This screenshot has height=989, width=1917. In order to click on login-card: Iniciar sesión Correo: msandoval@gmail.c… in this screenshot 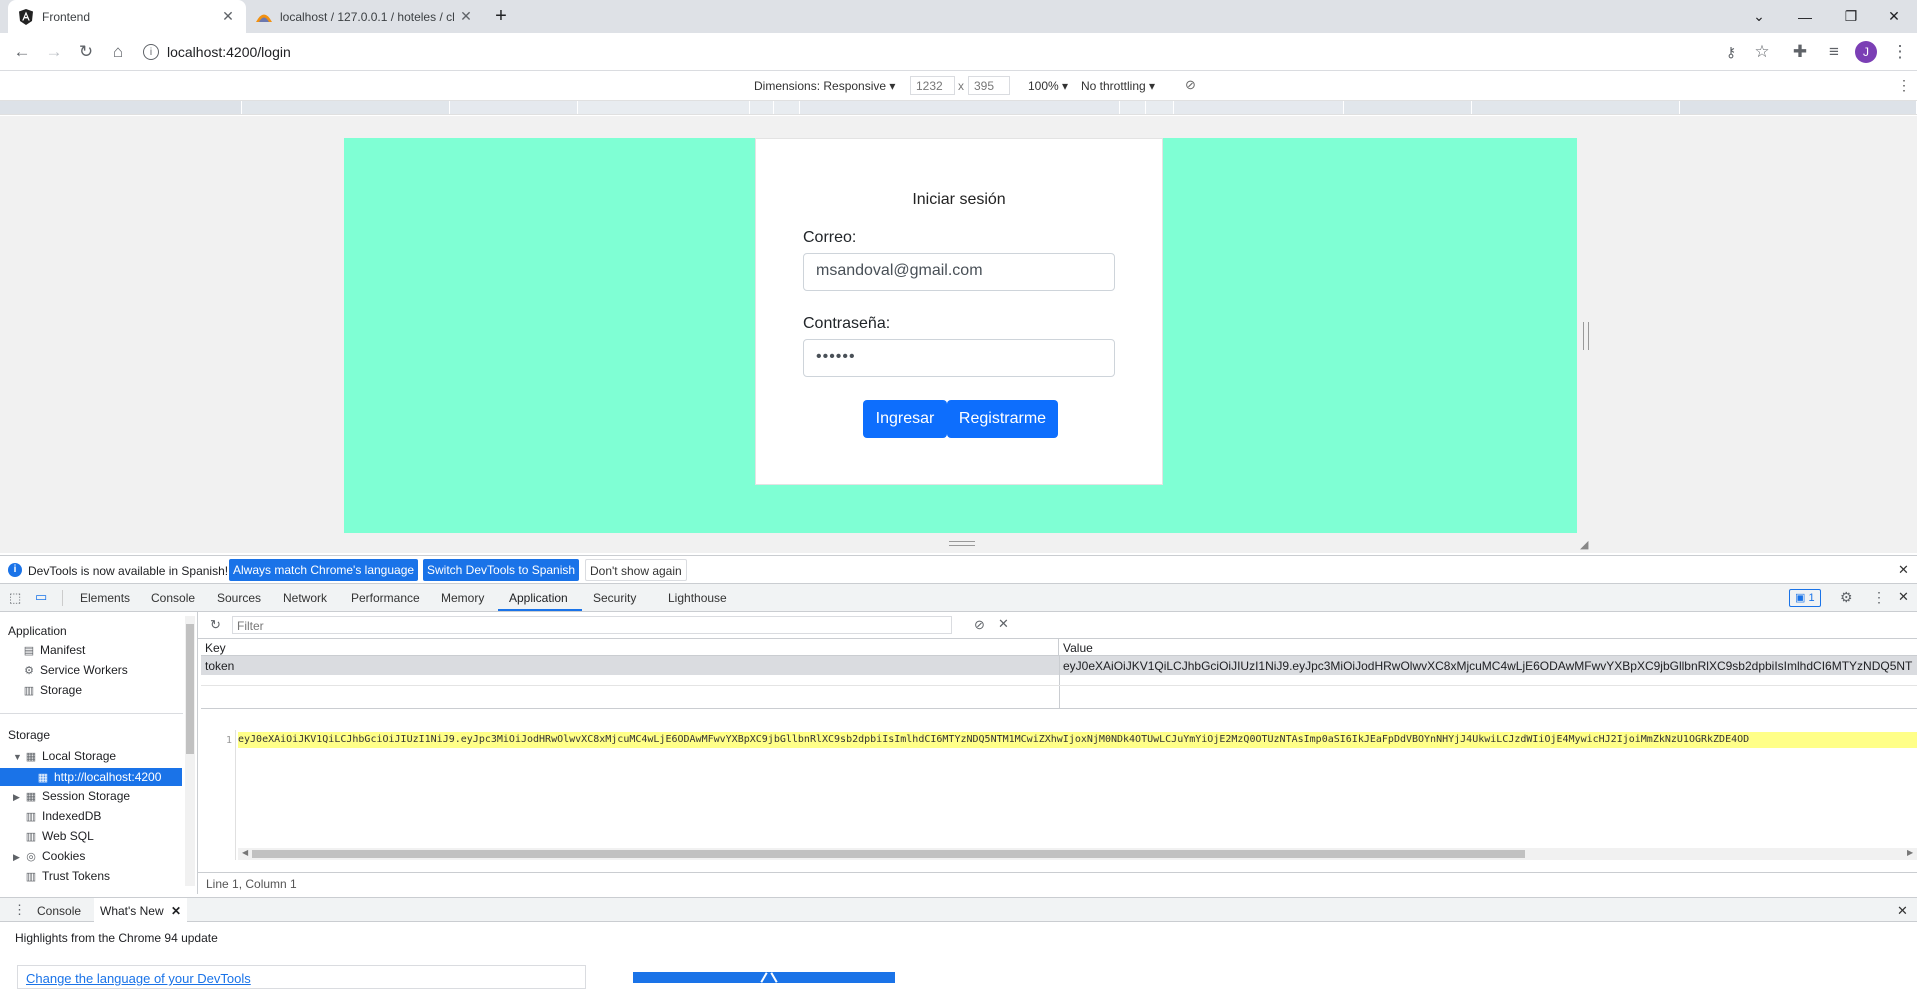, I will do `click(959, 311)`.